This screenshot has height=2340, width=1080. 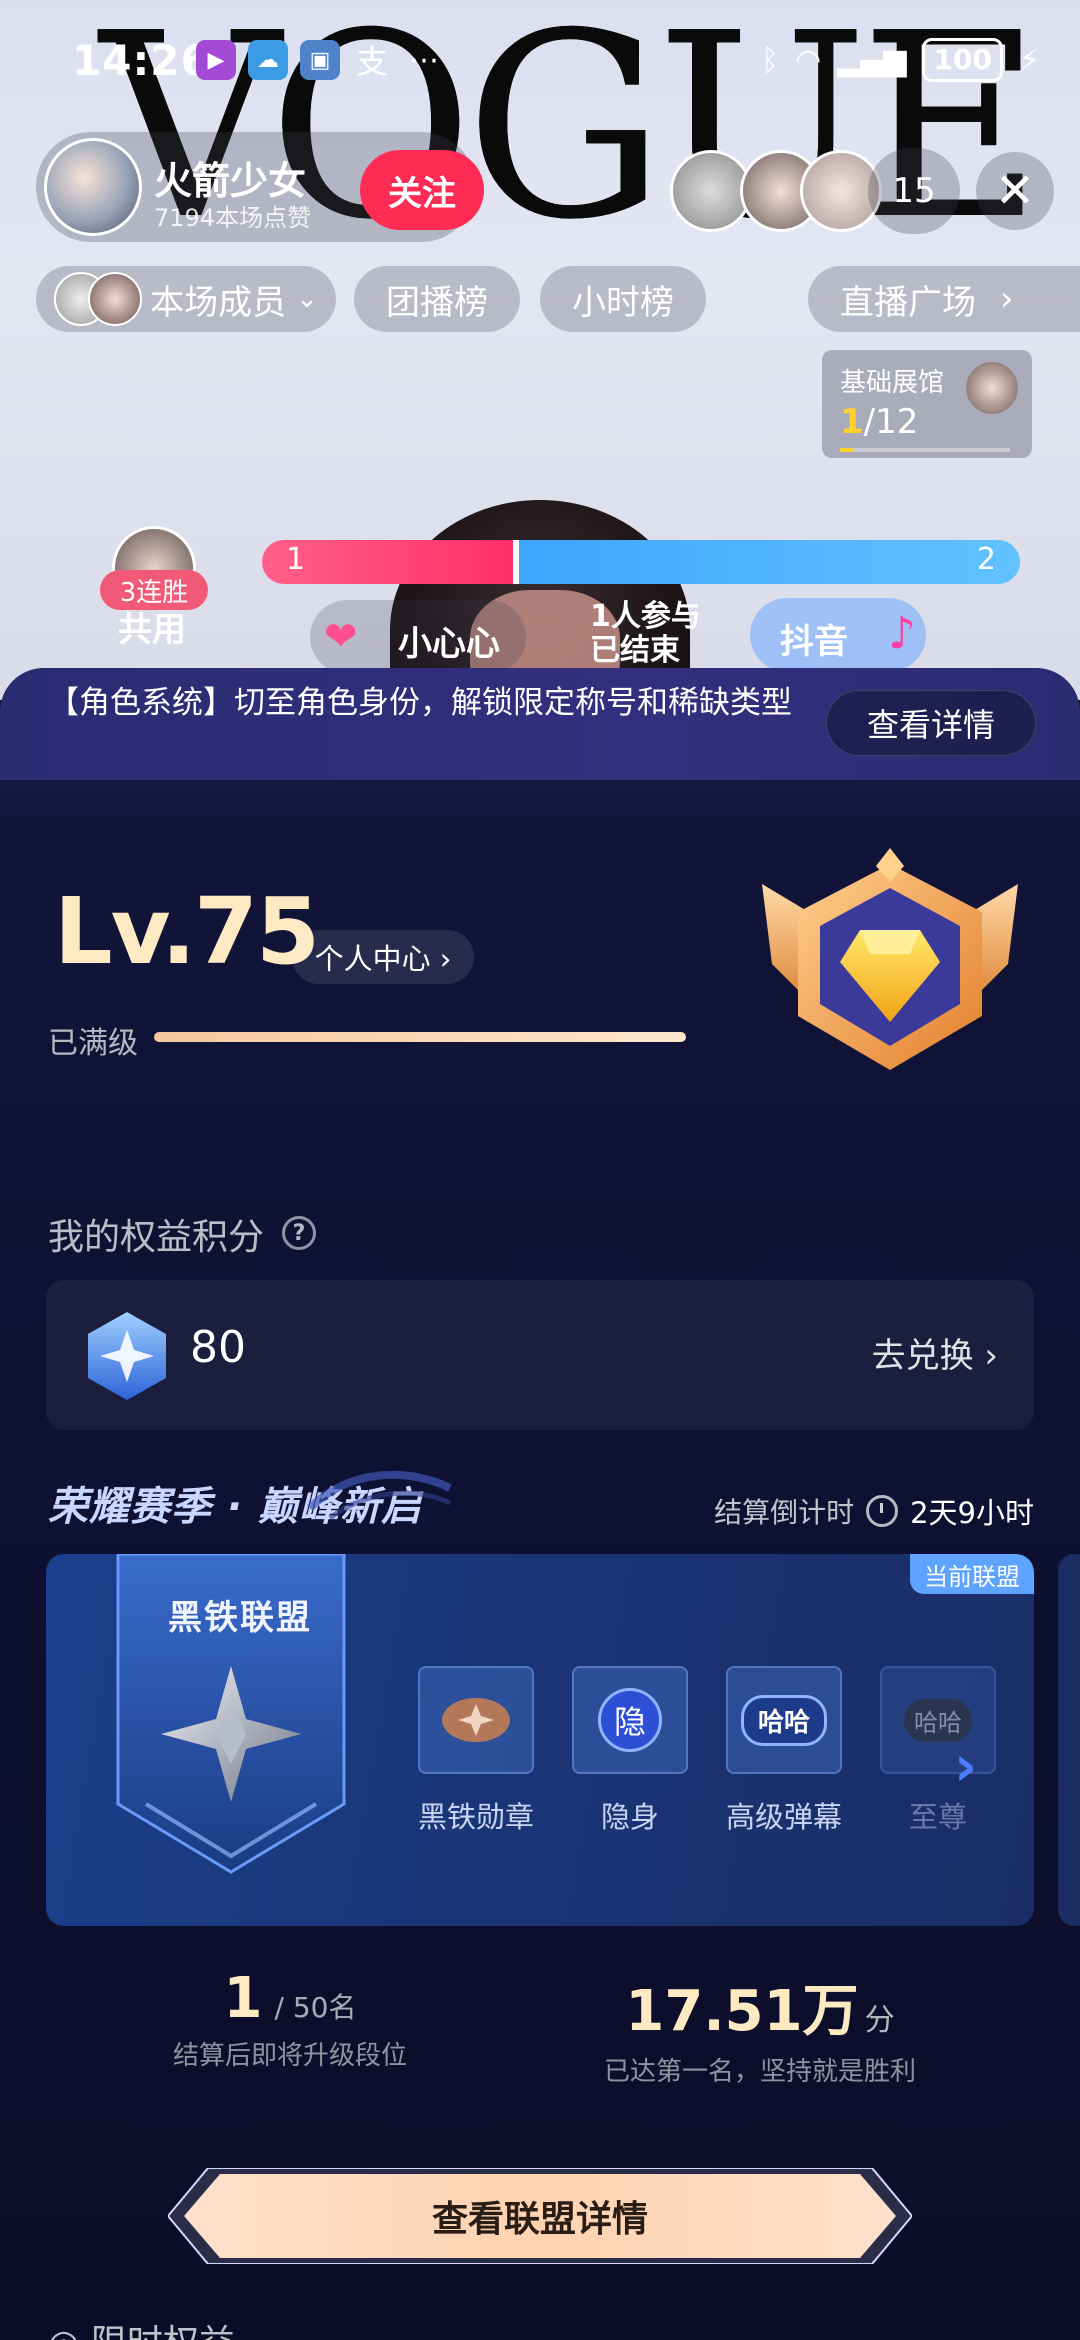 I want to click on exhibition-avatar, so click(x=992, y=388).